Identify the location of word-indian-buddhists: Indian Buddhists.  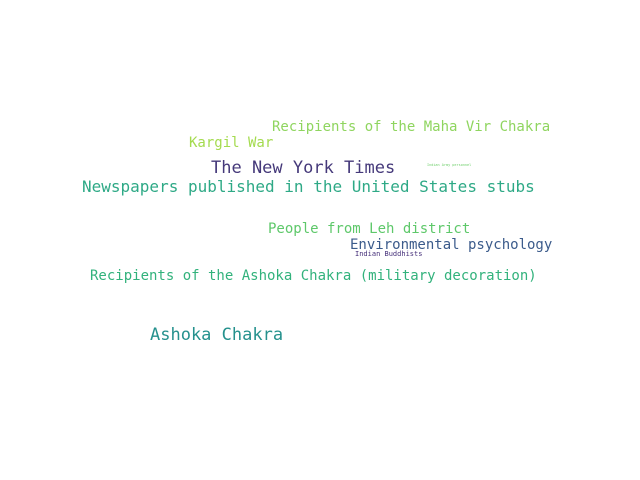
(389, 254).